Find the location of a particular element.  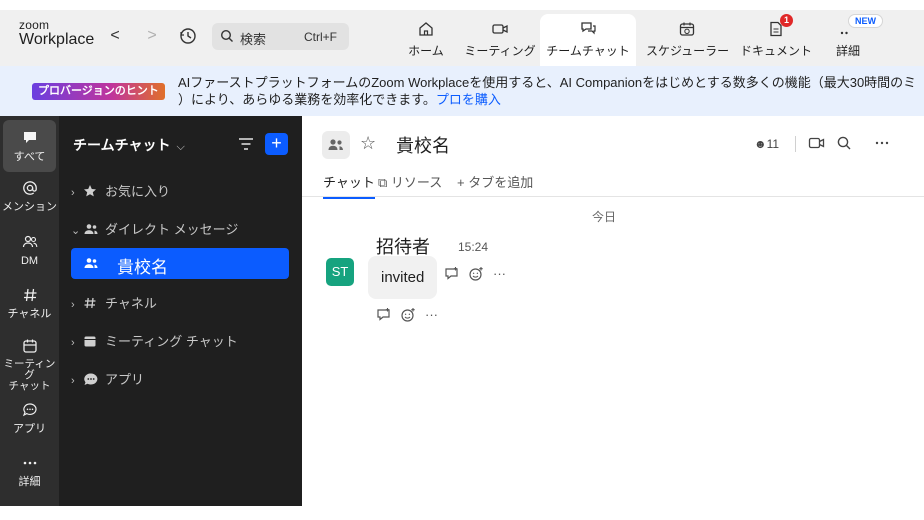

left-rail: すべて メンション DM チャネル ミーティング チャット アプリ 詳細 is located at coordinates (29, 311).